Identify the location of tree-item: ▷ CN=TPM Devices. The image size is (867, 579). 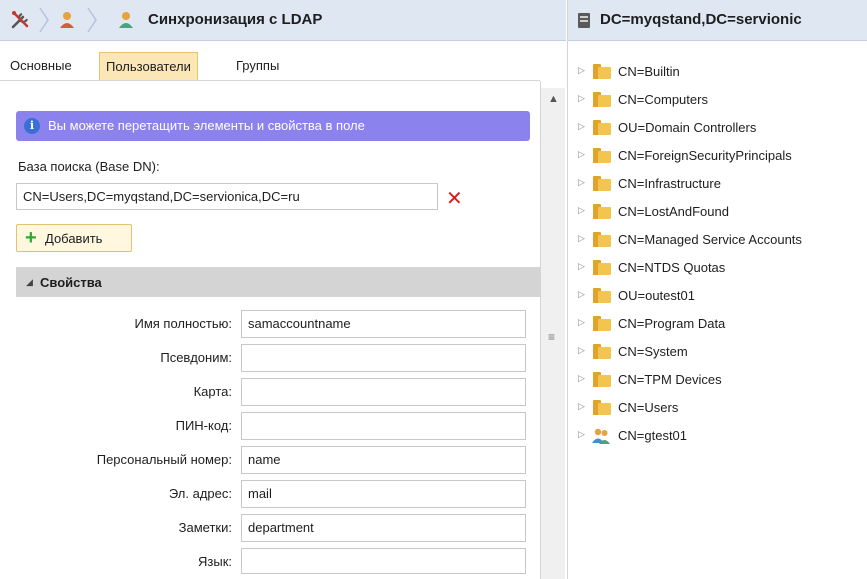
(717, 380).